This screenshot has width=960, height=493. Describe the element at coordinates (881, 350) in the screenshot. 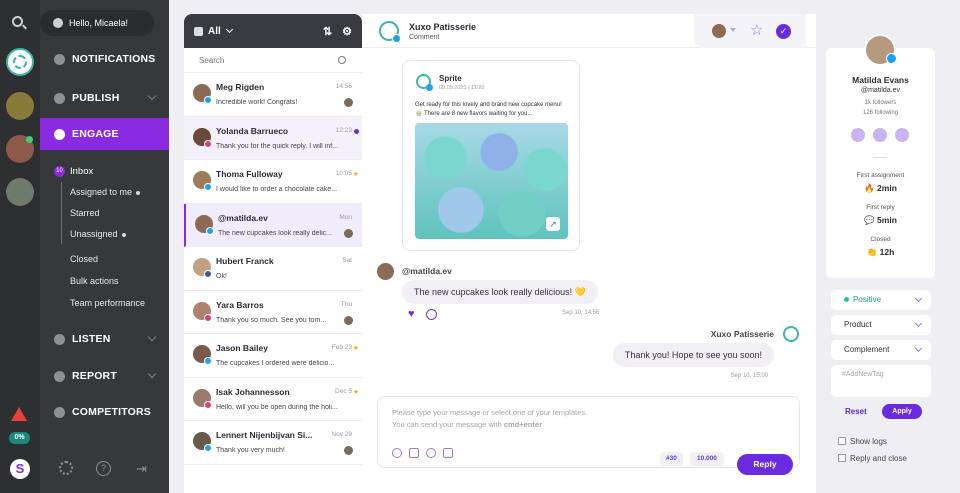

I see `complement-dropdown: Complement` at that location.